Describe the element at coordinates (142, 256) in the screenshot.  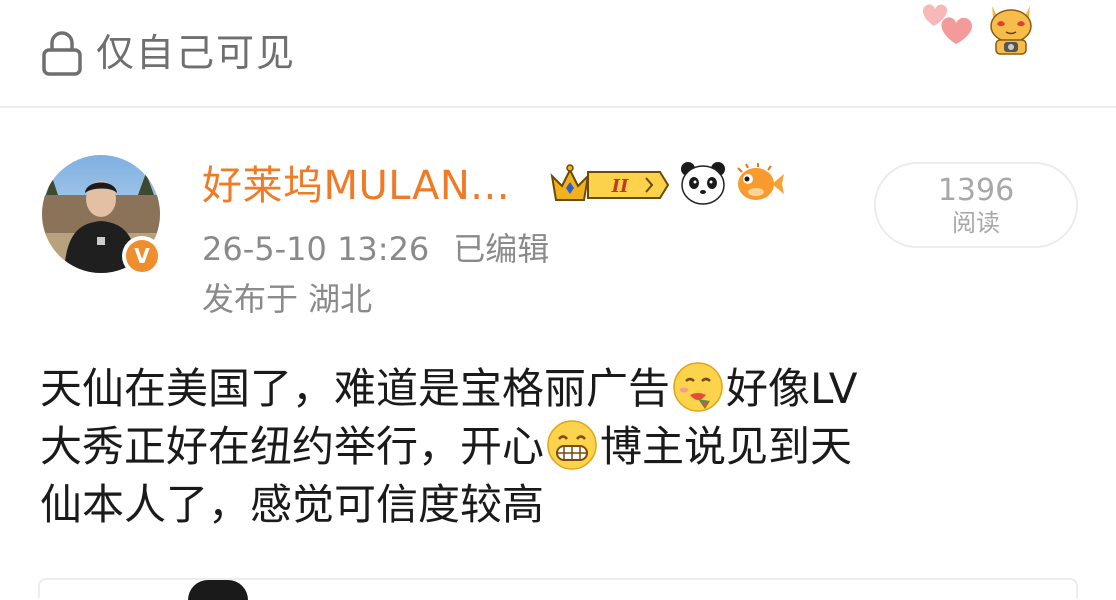
I see `verified-badge: V` at that location.